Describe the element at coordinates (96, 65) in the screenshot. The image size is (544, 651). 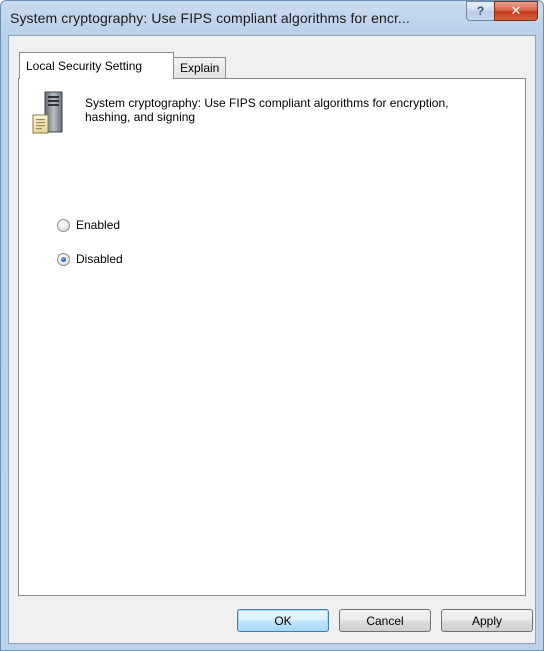
I see `tab-local-security-setting: Local Security Setting` at that location.